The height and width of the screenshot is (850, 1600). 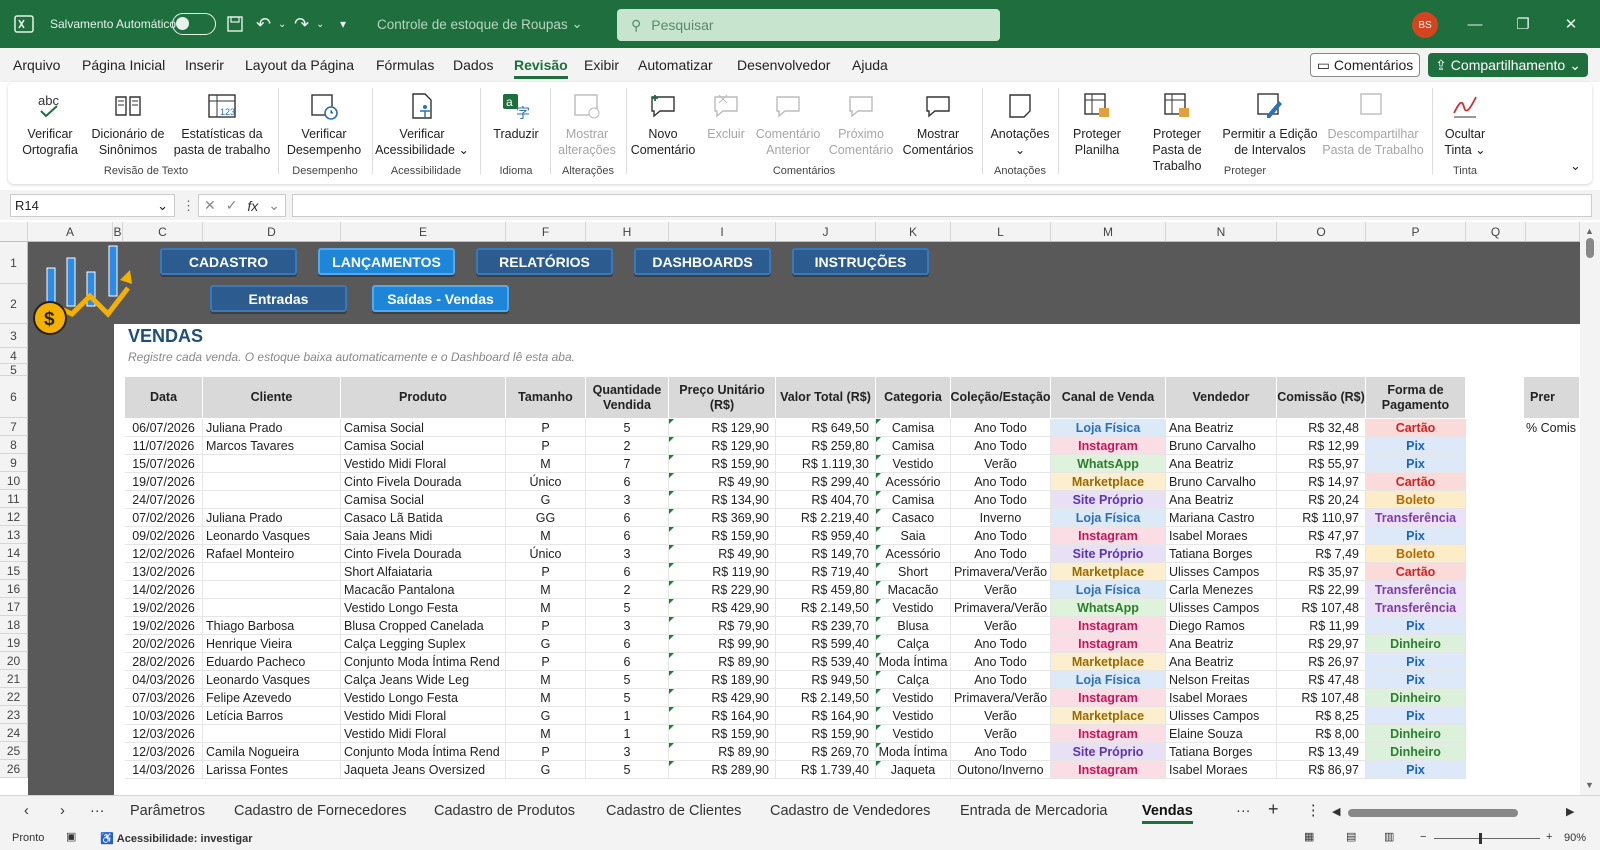 What do you see at coordinates (1321, 482) in the screenshot?
I see `table-cell: R$ 14,97` at bounding box center [1321, 482].